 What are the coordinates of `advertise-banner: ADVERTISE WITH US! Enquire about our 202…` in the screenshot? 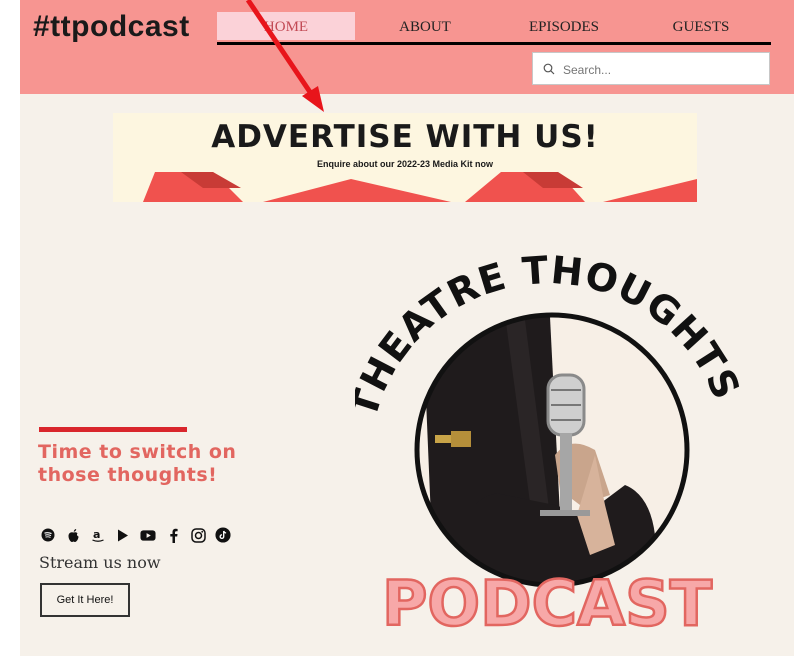 It's located at (405, 157).